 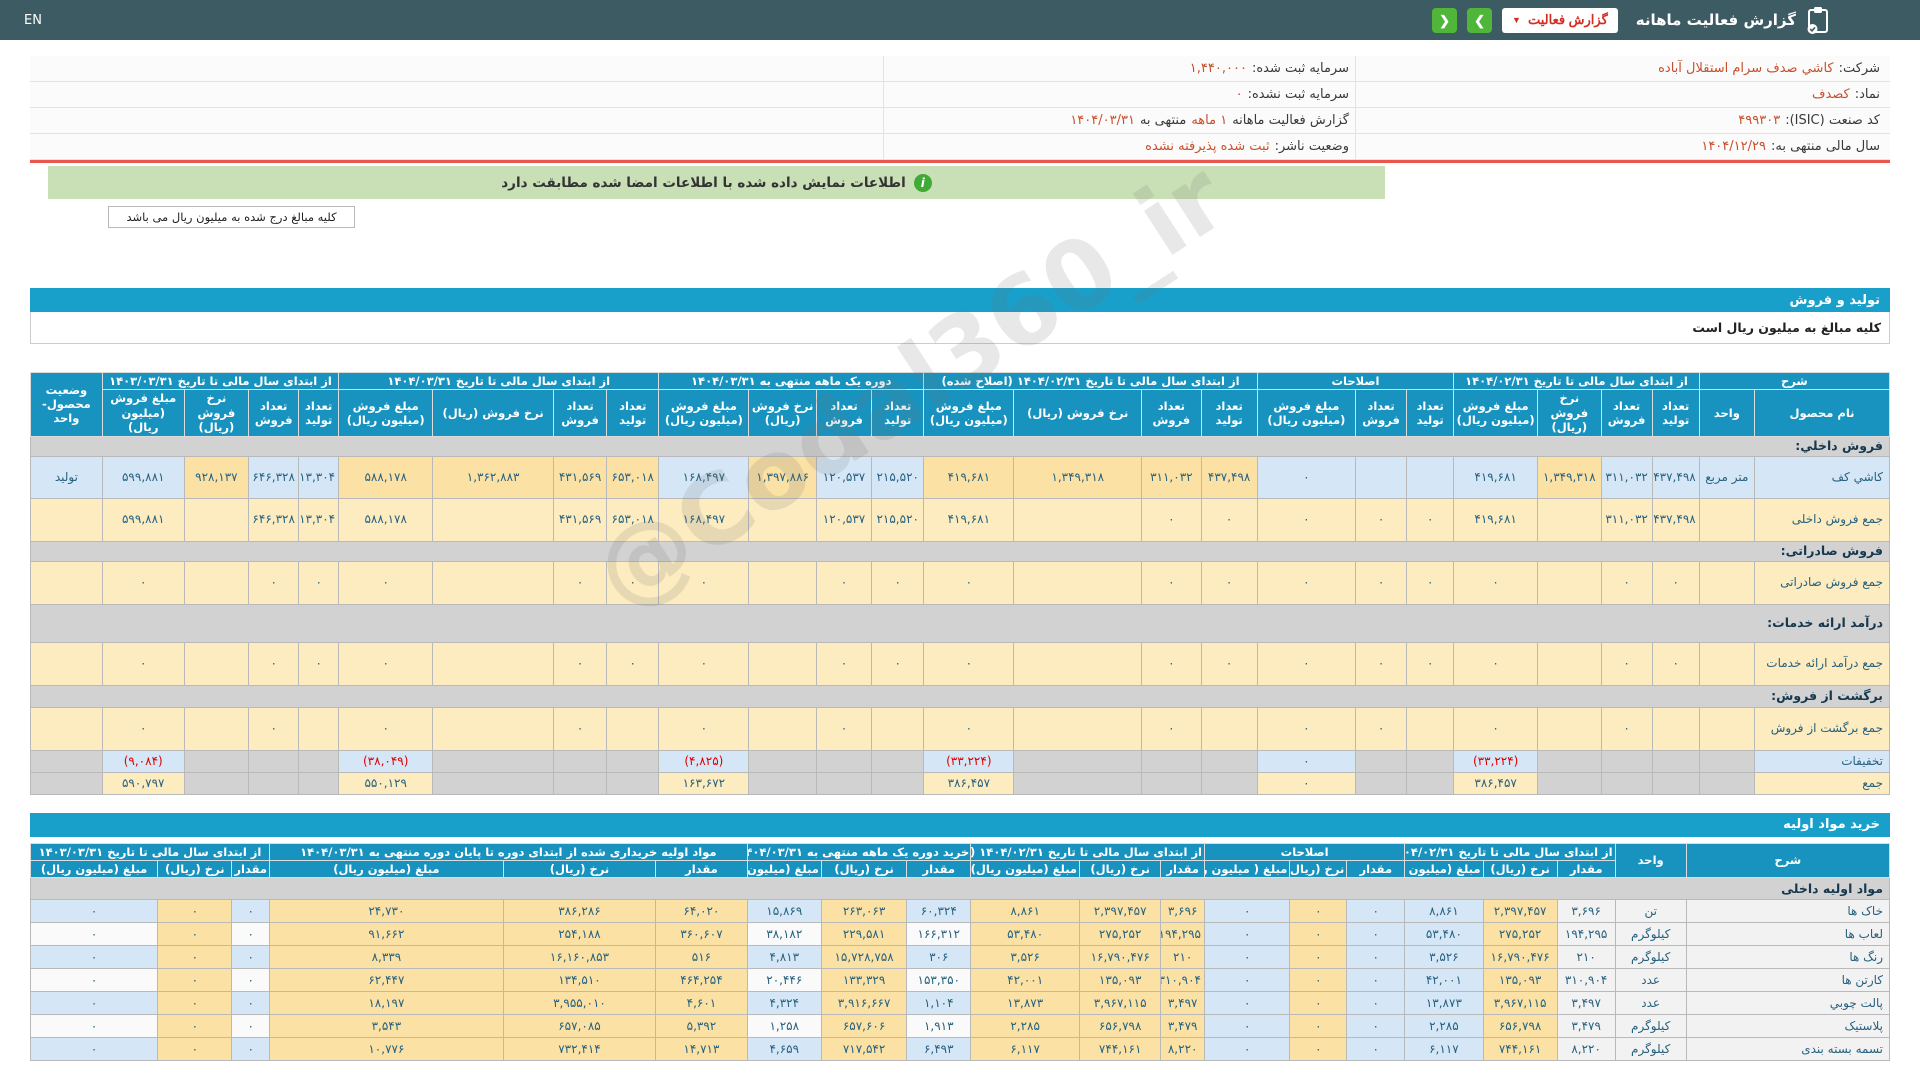 I want to click on cell: ۶,۱۱۷, so click(x=1444, y=1049).